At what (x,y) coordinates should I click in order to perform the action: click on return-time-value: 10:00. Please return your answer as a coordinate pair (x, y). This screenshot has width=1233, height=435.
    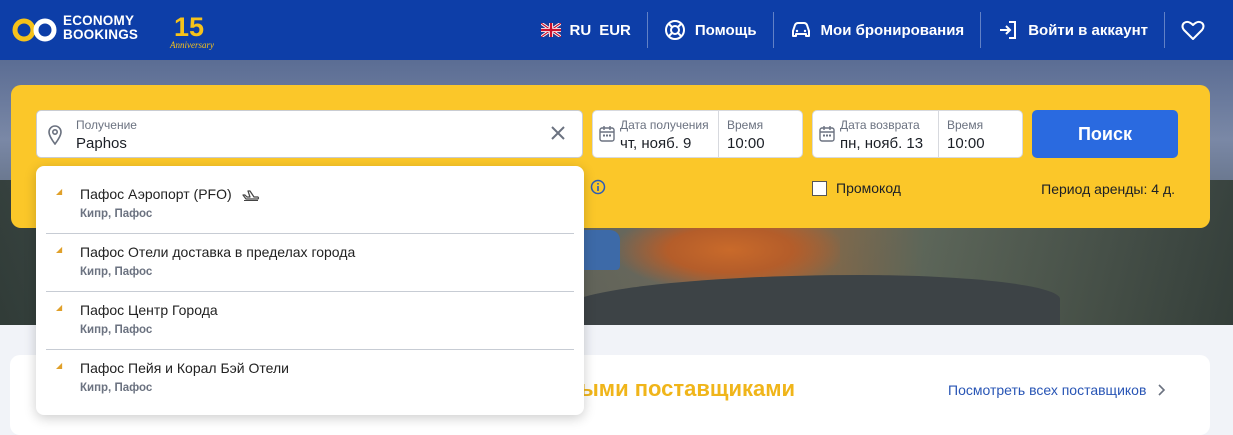
    Looking at the image, I should click on (966, 143).